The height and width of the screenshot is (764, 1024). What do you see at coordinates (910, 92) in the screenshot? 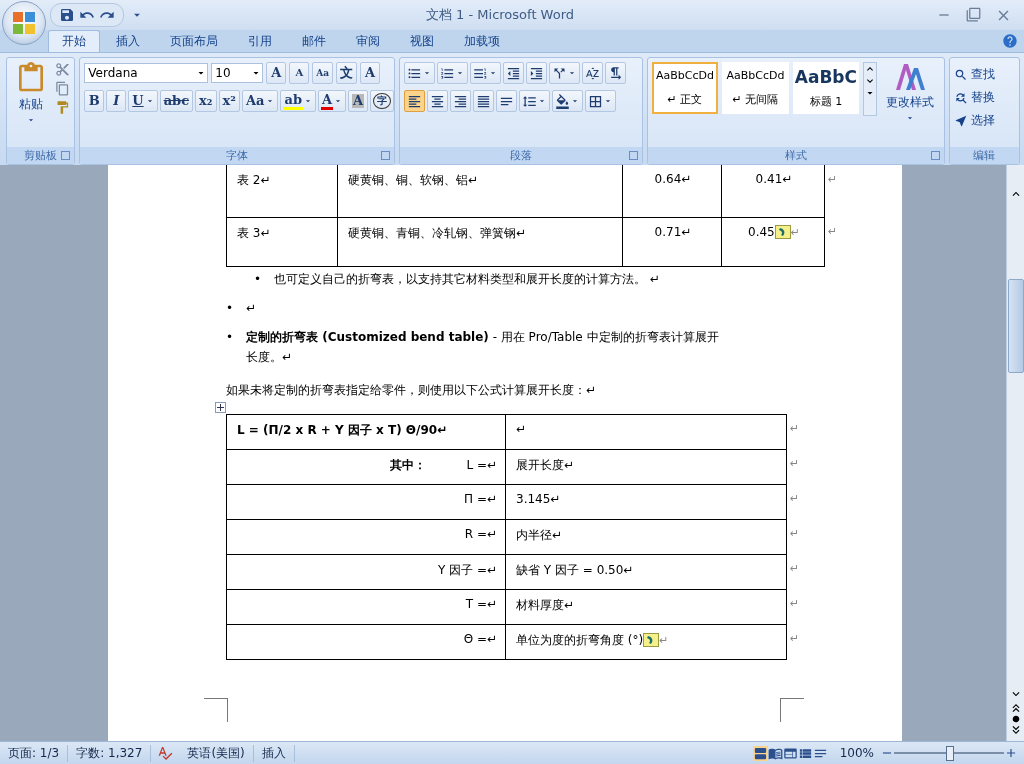
I see `change-styles-button: 更改样式` at bounding box center [910, 92].